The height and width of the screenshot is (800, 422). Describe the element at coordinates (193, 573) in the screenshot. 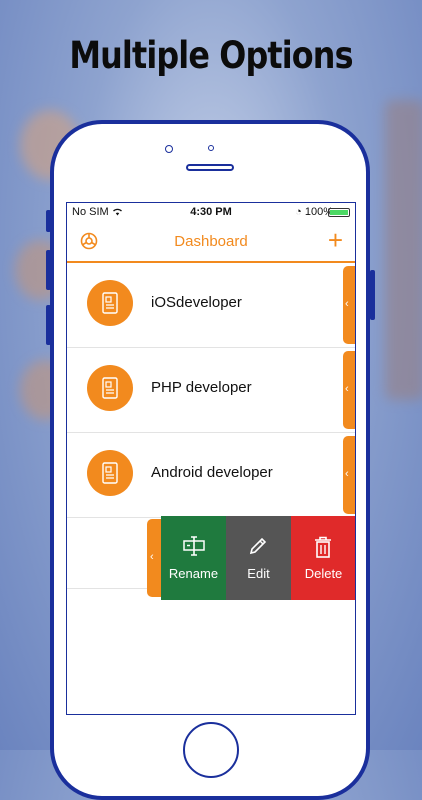

I see `rename-label: Rename` at that location.